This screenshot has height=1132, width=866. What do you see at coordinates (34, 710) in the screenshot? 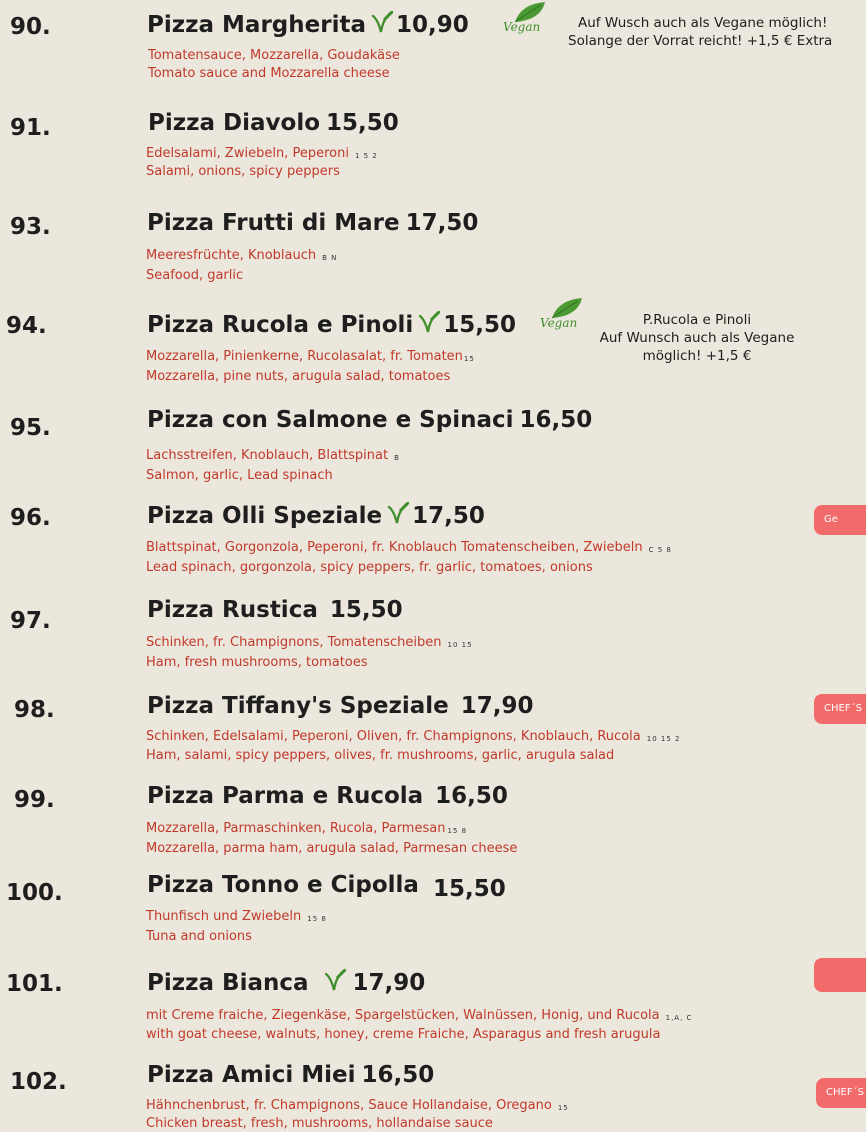
I see `item-number: 98.` at bounding box center [34, 710].